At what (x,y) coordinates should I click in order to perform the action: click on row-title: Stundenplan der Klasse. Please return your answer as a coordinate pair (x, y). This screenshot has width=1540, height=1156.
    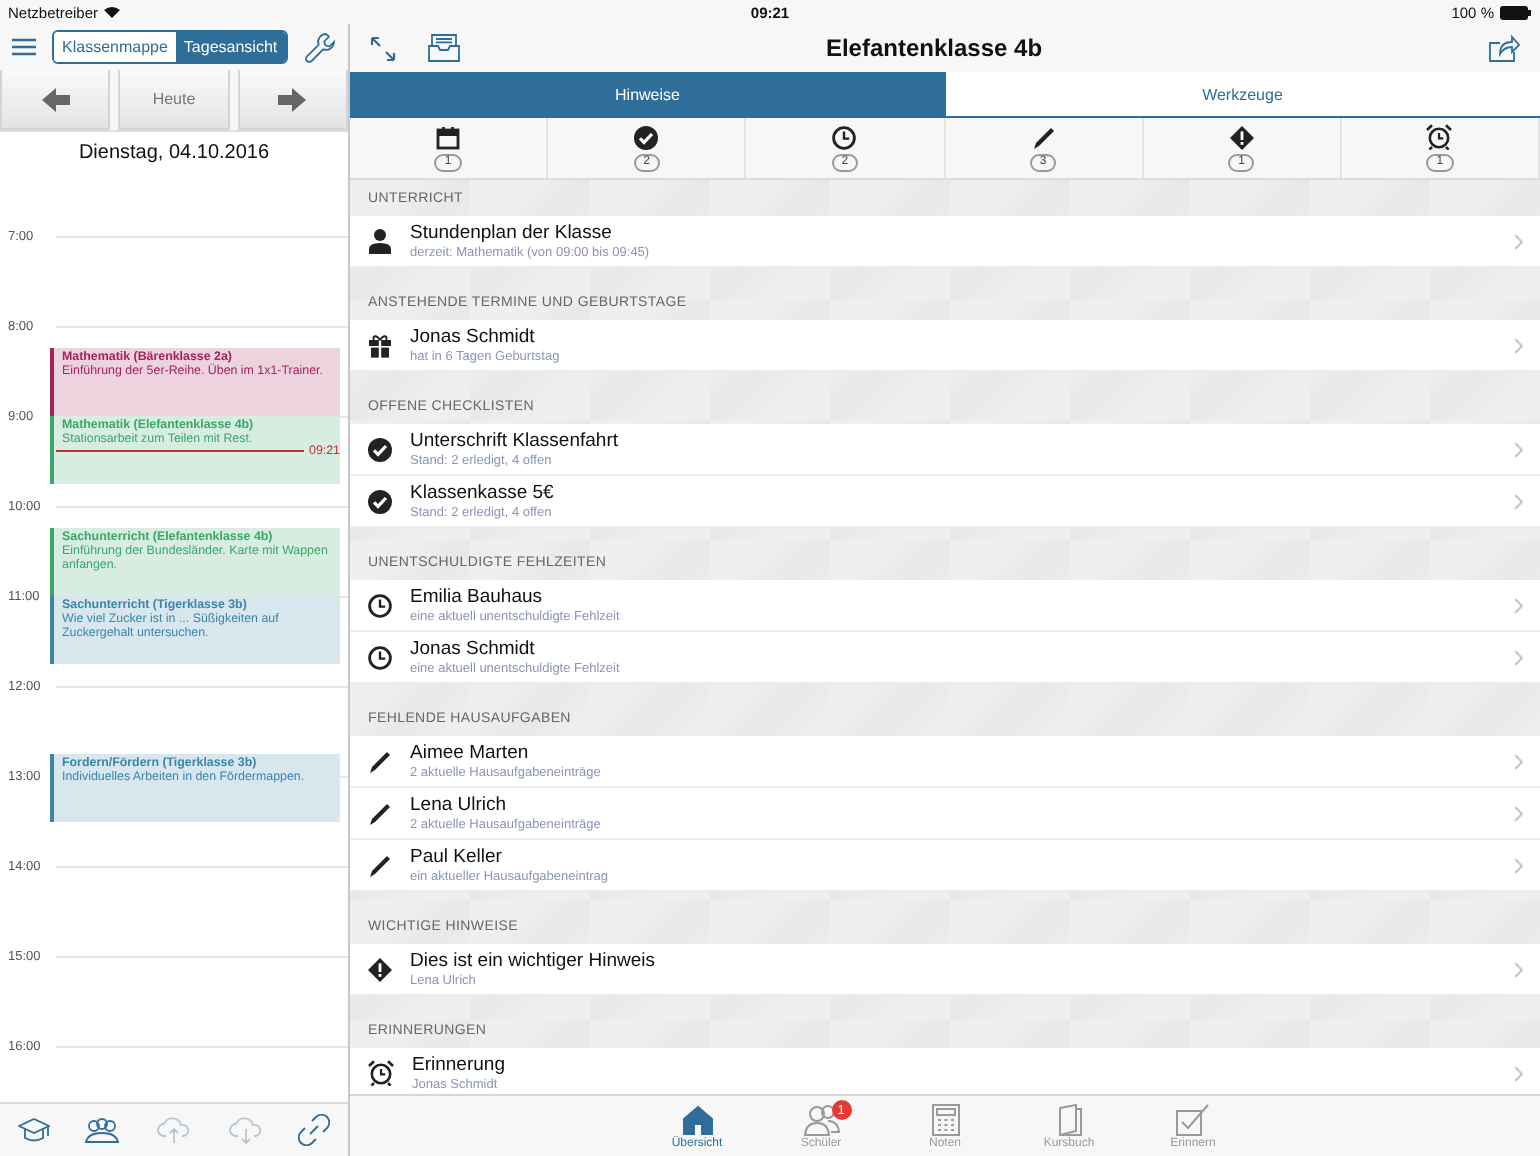
    Looking at the image, I should click on (512, 233).